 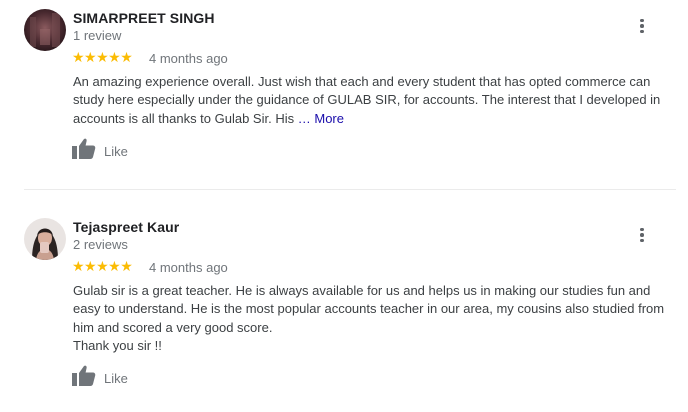 What do you see at coordinates (350, 189) in the screenshot?
I see `review-divider` at bounding box center [350, 189].